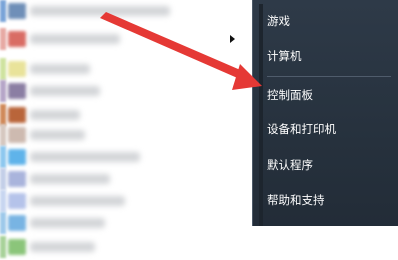 The height and width of the screenshot is (260, 398). I want to click on menu-item-control-panel: 控制面板, so click(331, 95).